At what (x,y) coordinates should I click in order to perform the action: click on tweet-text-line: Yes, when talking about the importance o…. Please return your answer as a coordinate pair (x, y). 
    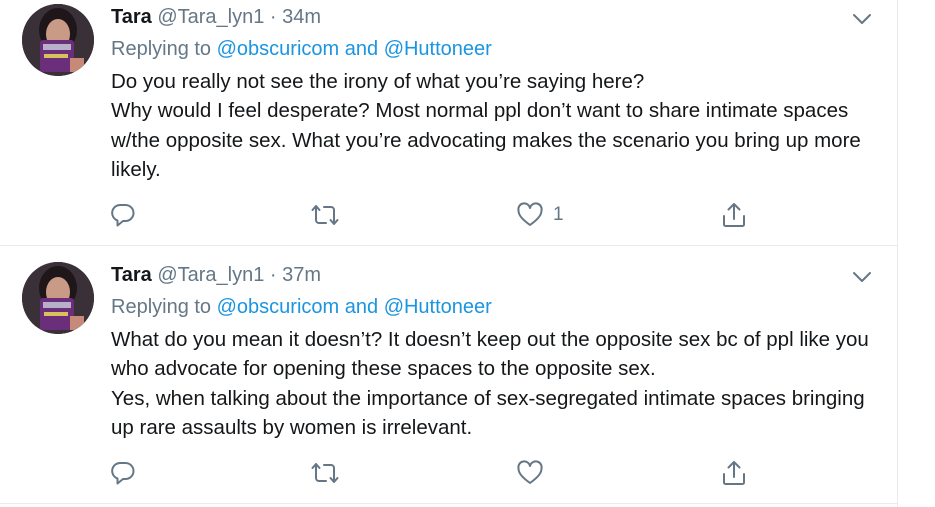
    Looking at the image, I should click on (488, 412).